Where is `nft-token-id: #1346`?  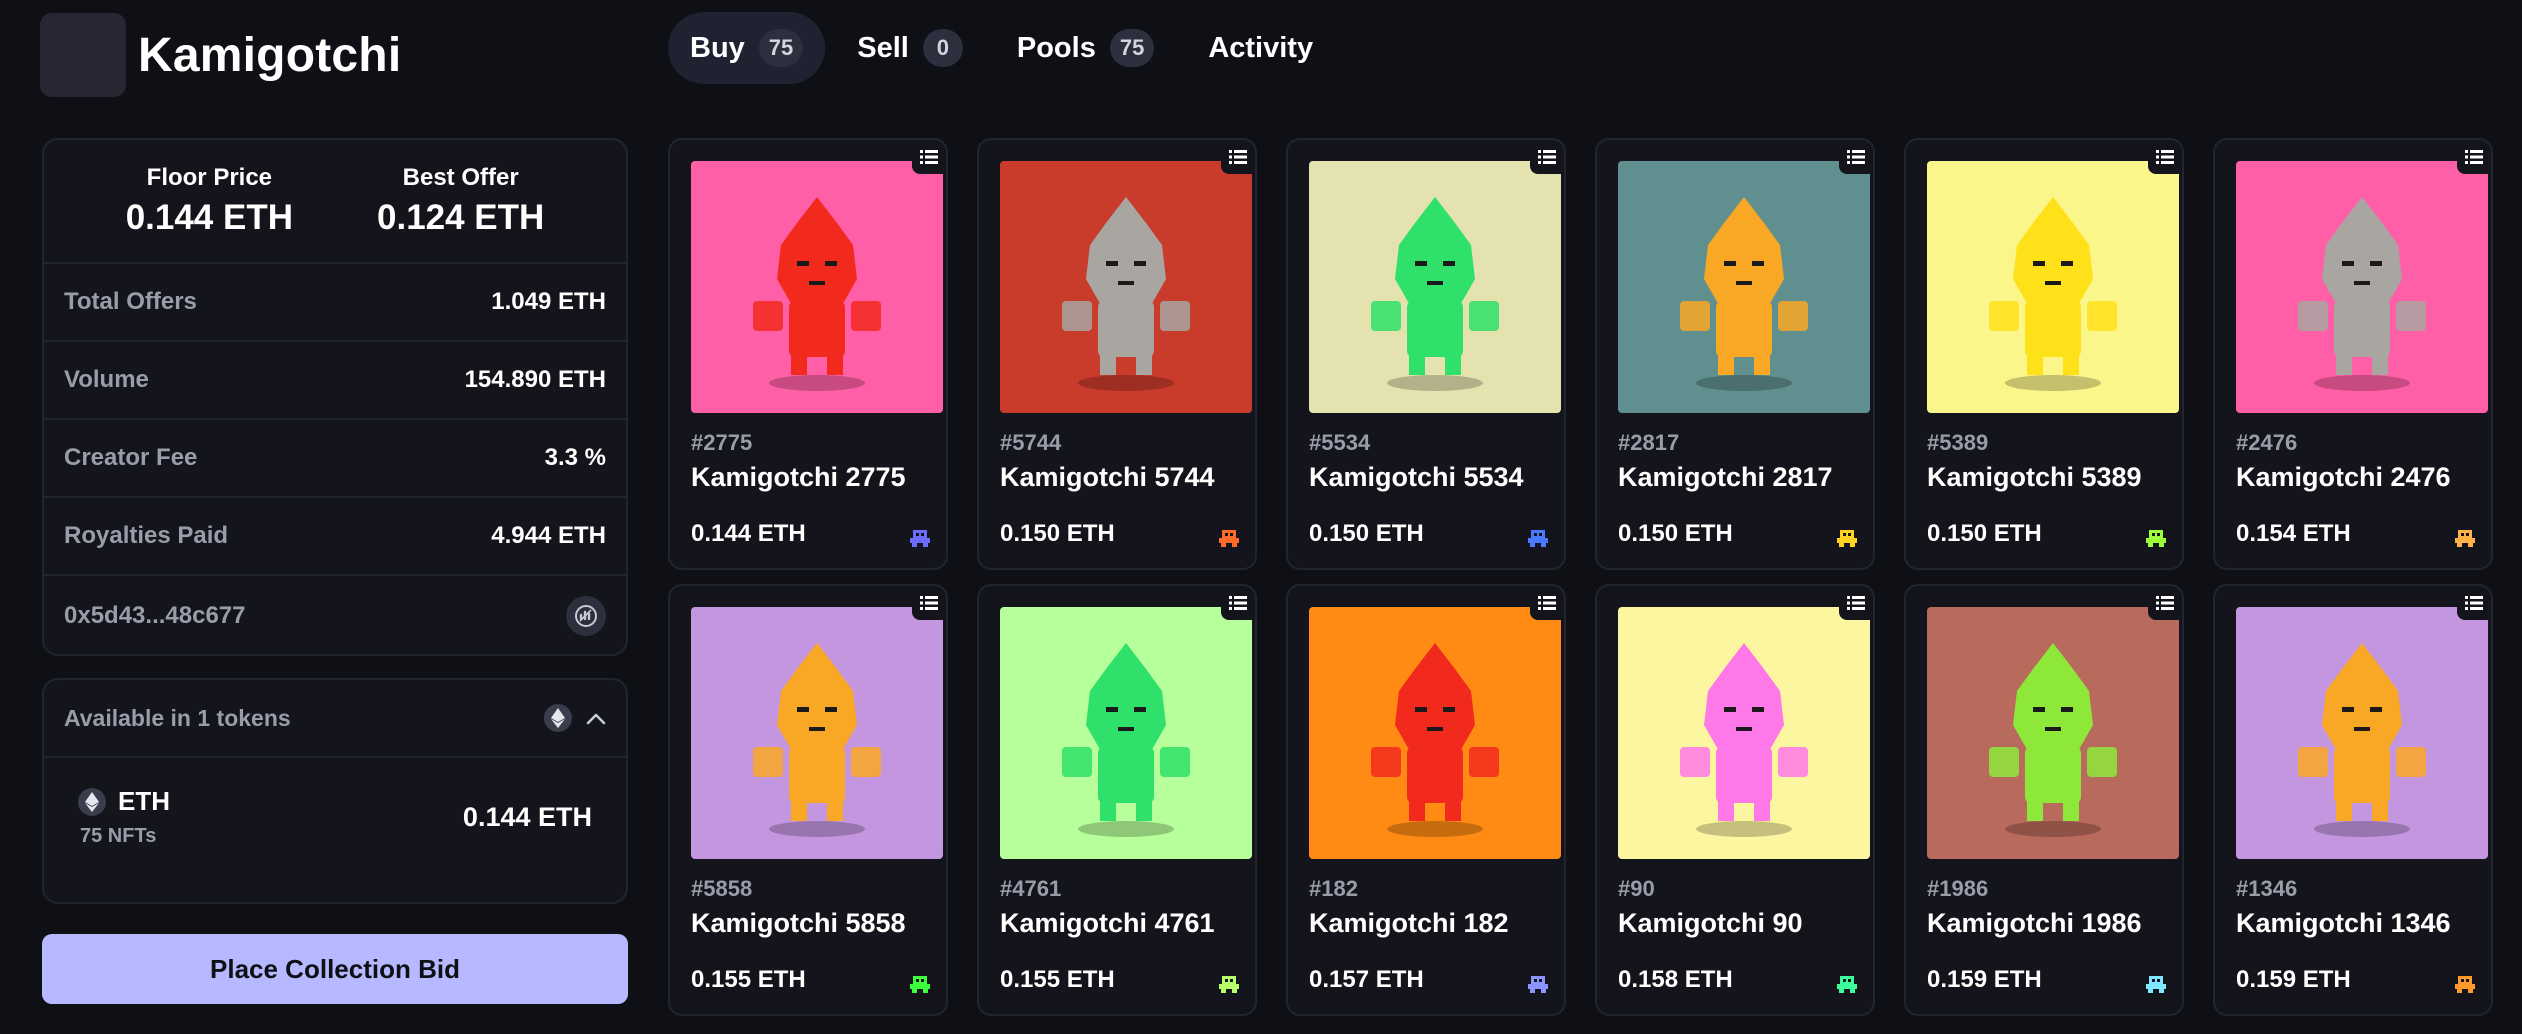 nft-token-id: #1346 is located at coordinates (2267, 888).